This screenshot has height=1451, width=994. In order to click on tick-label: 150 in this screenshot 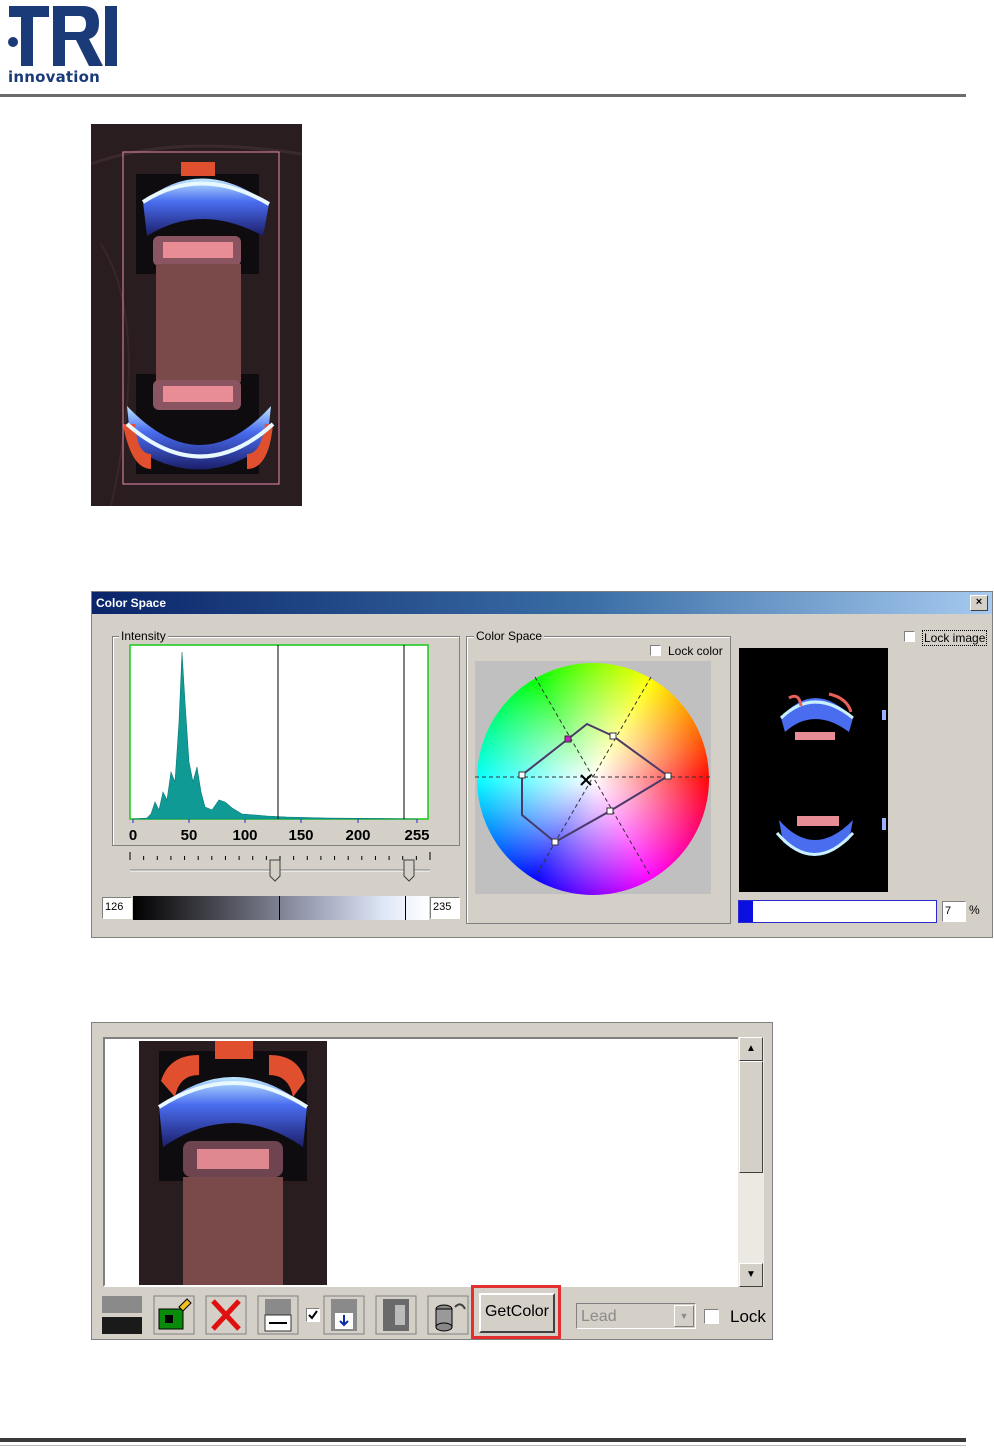, I will do `click(300, 835)`.